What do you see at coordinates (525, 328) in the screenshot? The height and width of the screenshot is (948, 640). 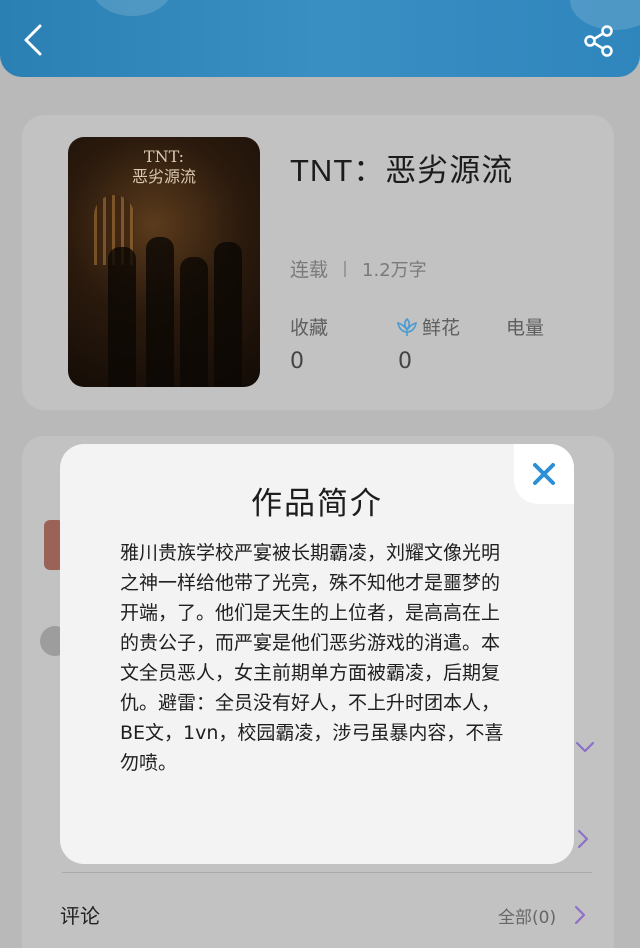 I see `power-label: 电量` at bounding box center [525, 328].